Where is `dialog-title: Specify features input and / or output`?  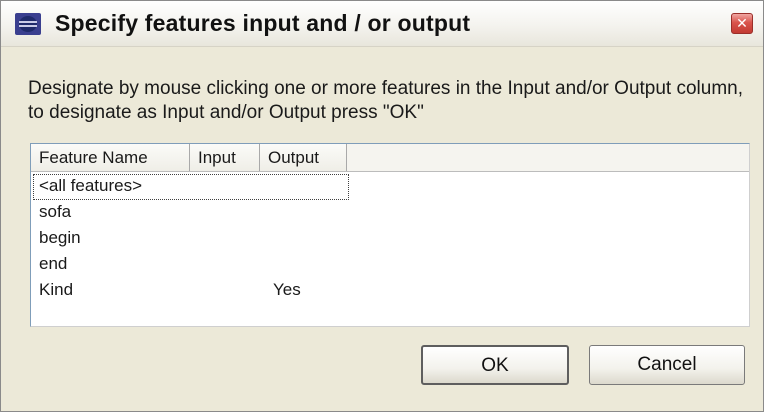
dialog-title: Specify features input and / or output is located at coordinates (263, 23).